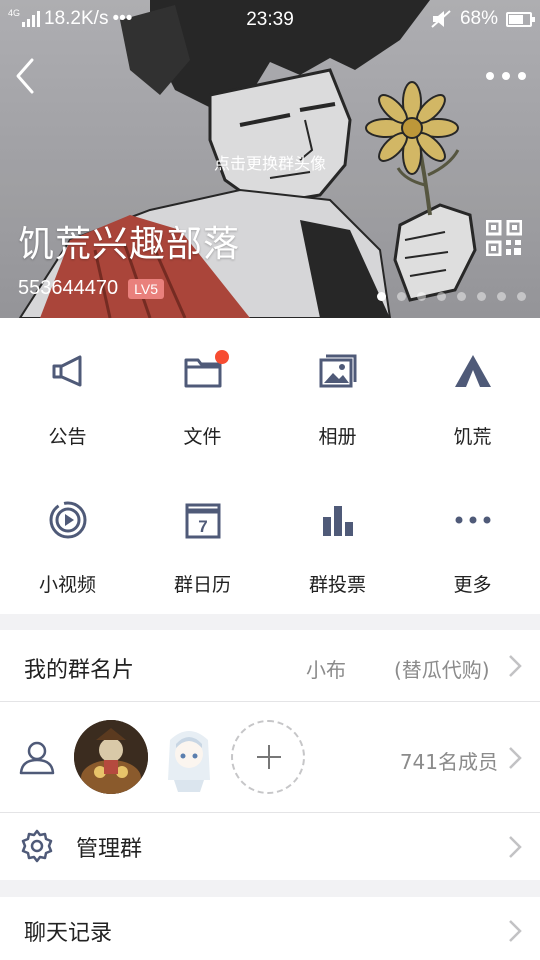 This screenshot has width=540, height=960. I want to click on calendar-day: 7, so click(202, 526).